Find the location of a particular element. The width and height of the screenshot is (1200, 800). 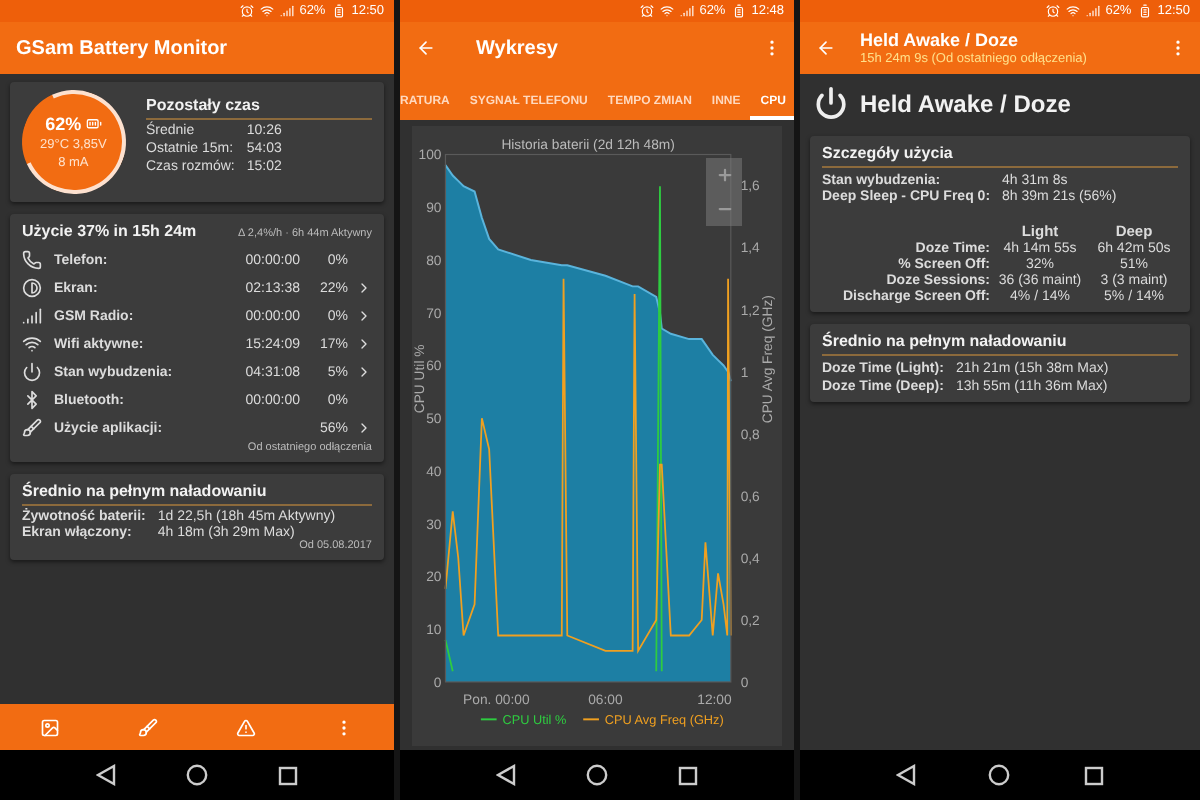

battery-percent: 62% is located at coordinates (63, 124).